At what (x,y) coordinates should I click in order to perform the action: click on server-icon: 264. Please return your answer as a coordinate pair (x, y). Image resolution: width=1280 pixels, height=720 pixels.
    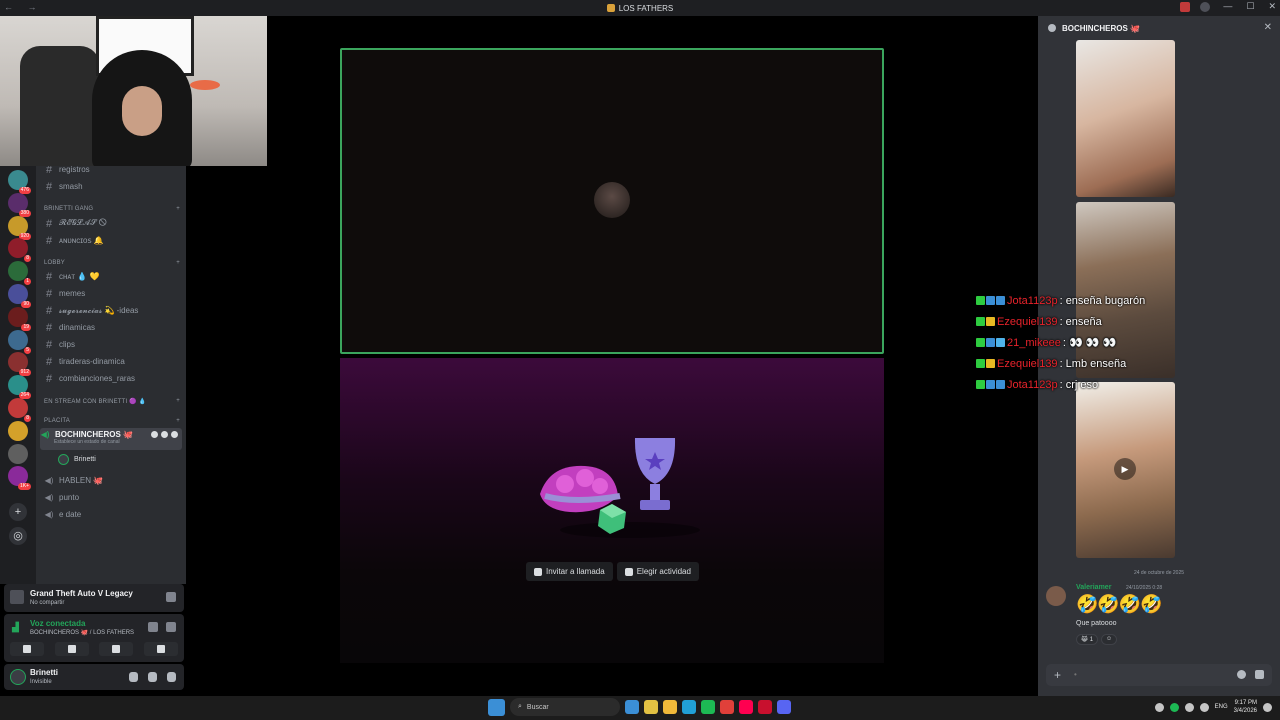
    Looking at the image, I should click on (19, 387).